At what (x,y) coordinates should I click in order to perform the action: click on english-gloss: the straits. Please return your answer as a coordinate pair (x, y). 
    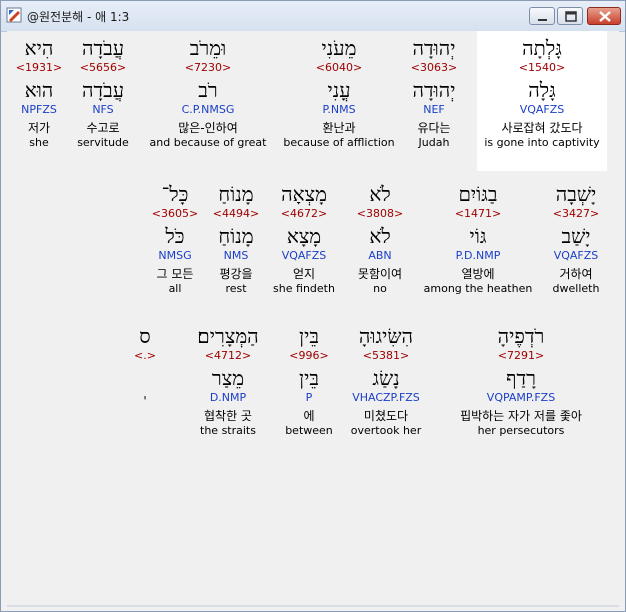
    Looking at the image, I should click on (228, 430).